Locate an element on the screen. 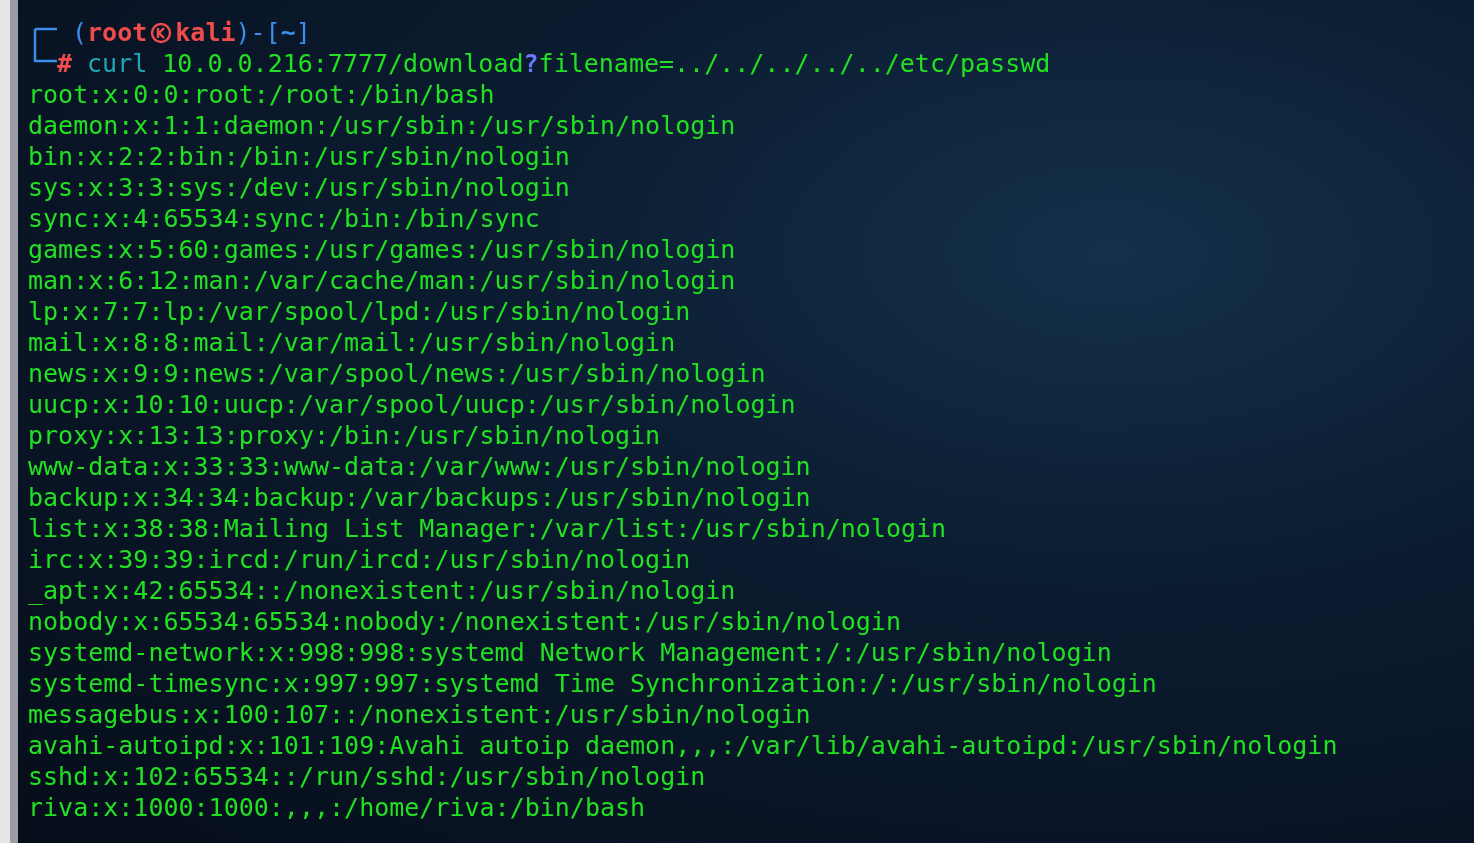  output-line: sshd:x:102:65534::/run/sshd:/usr/sbin/nologin is located at coordinates (367, 776).